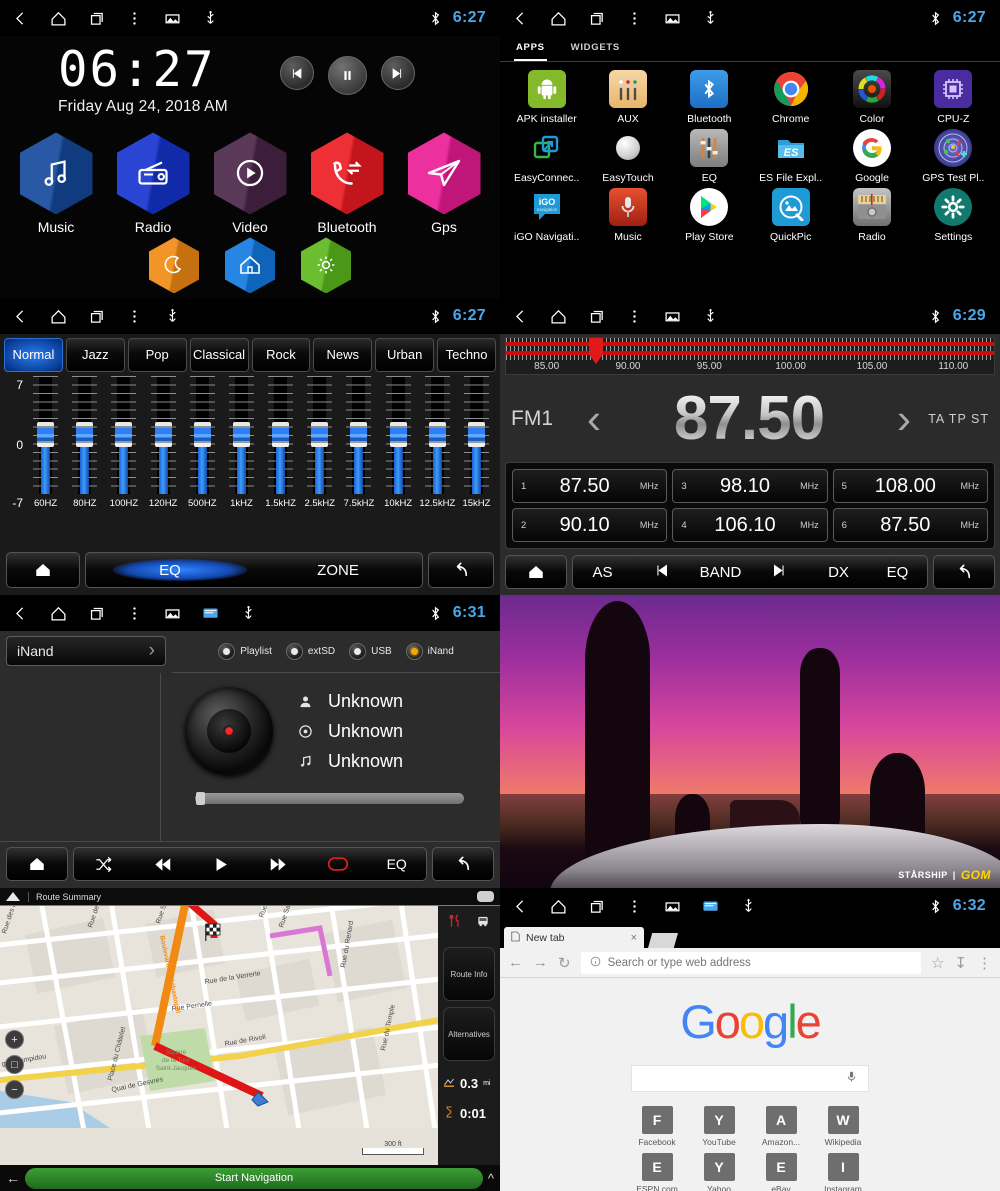  I want to click on moon-icon, so click(174, 265).